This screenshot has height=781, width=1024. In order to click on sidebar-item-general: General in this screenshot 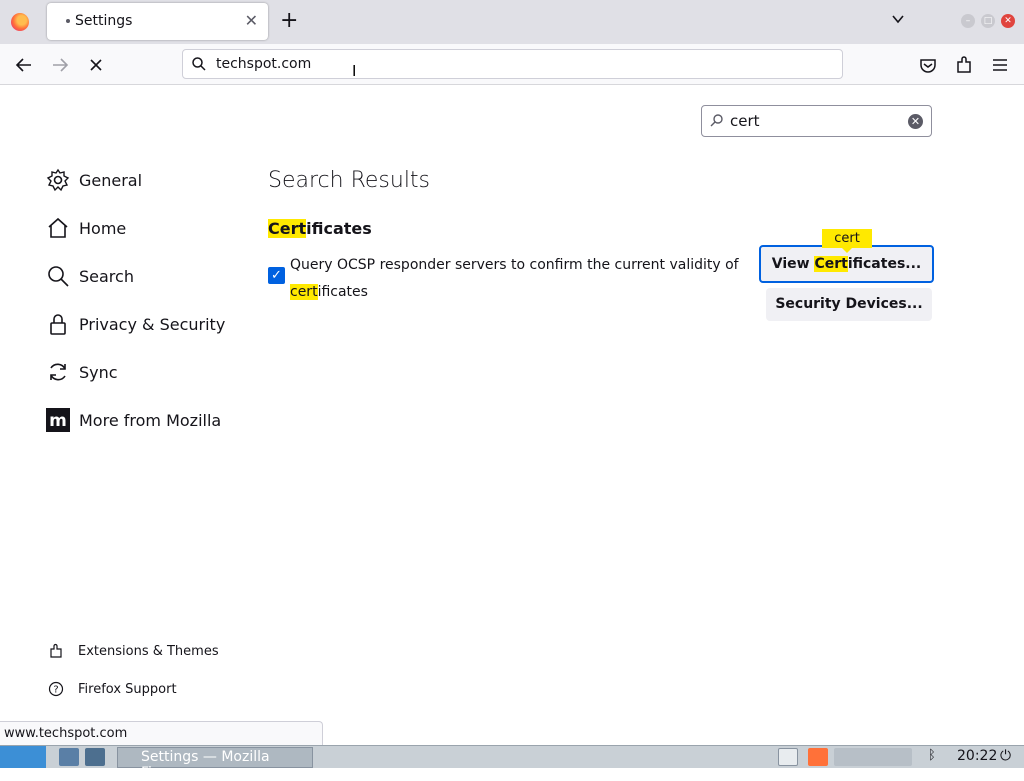, I will do `click(94, 180)`.